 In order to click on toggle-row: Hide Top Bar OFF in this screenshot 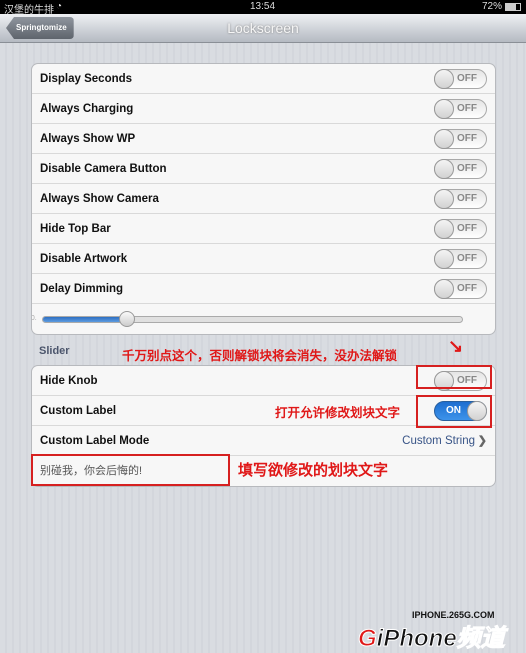, I will do `click(263, 229)`.